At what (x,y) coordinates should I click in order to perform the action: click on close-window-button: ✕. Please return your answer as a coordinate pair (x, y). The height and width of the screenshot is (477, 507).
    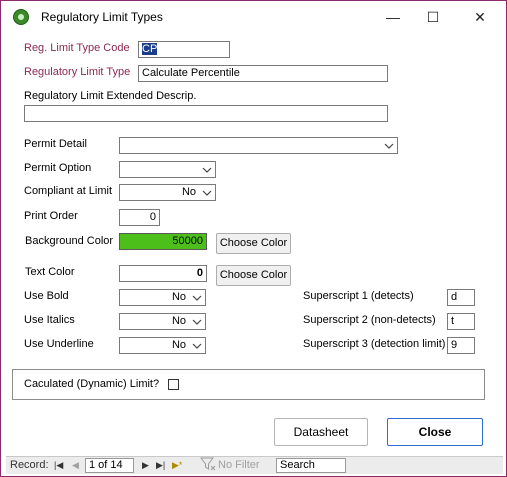
    Looking at the image, I should click on (480, 17).